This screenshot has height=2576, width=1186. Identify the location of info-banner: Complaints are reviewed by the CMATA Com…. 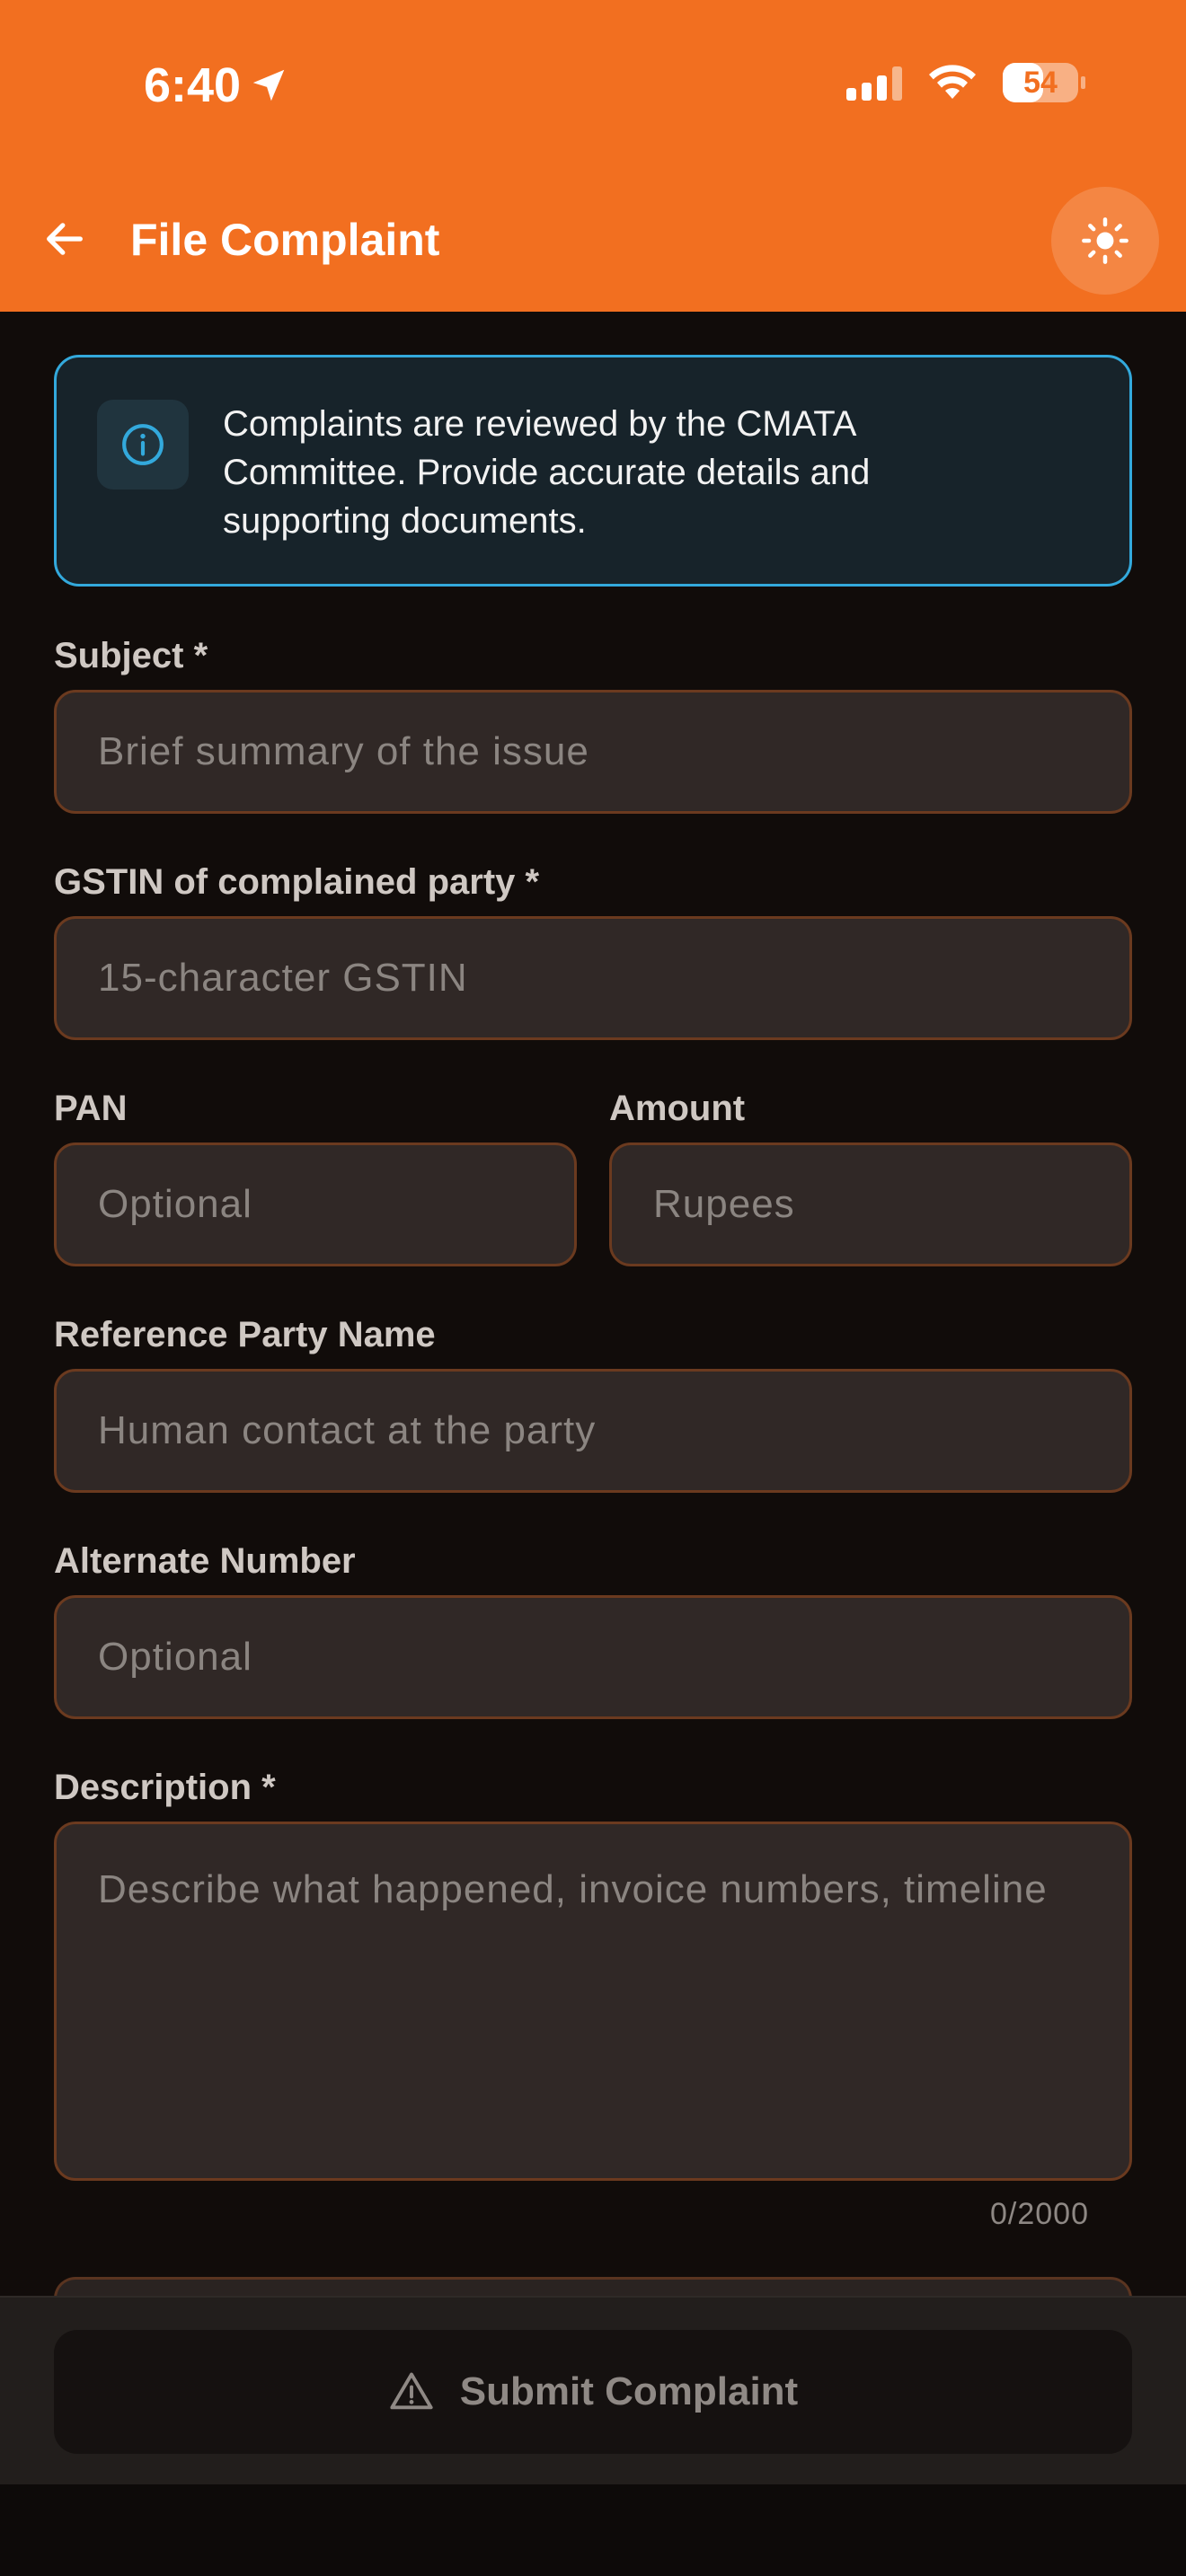
(593, 471).